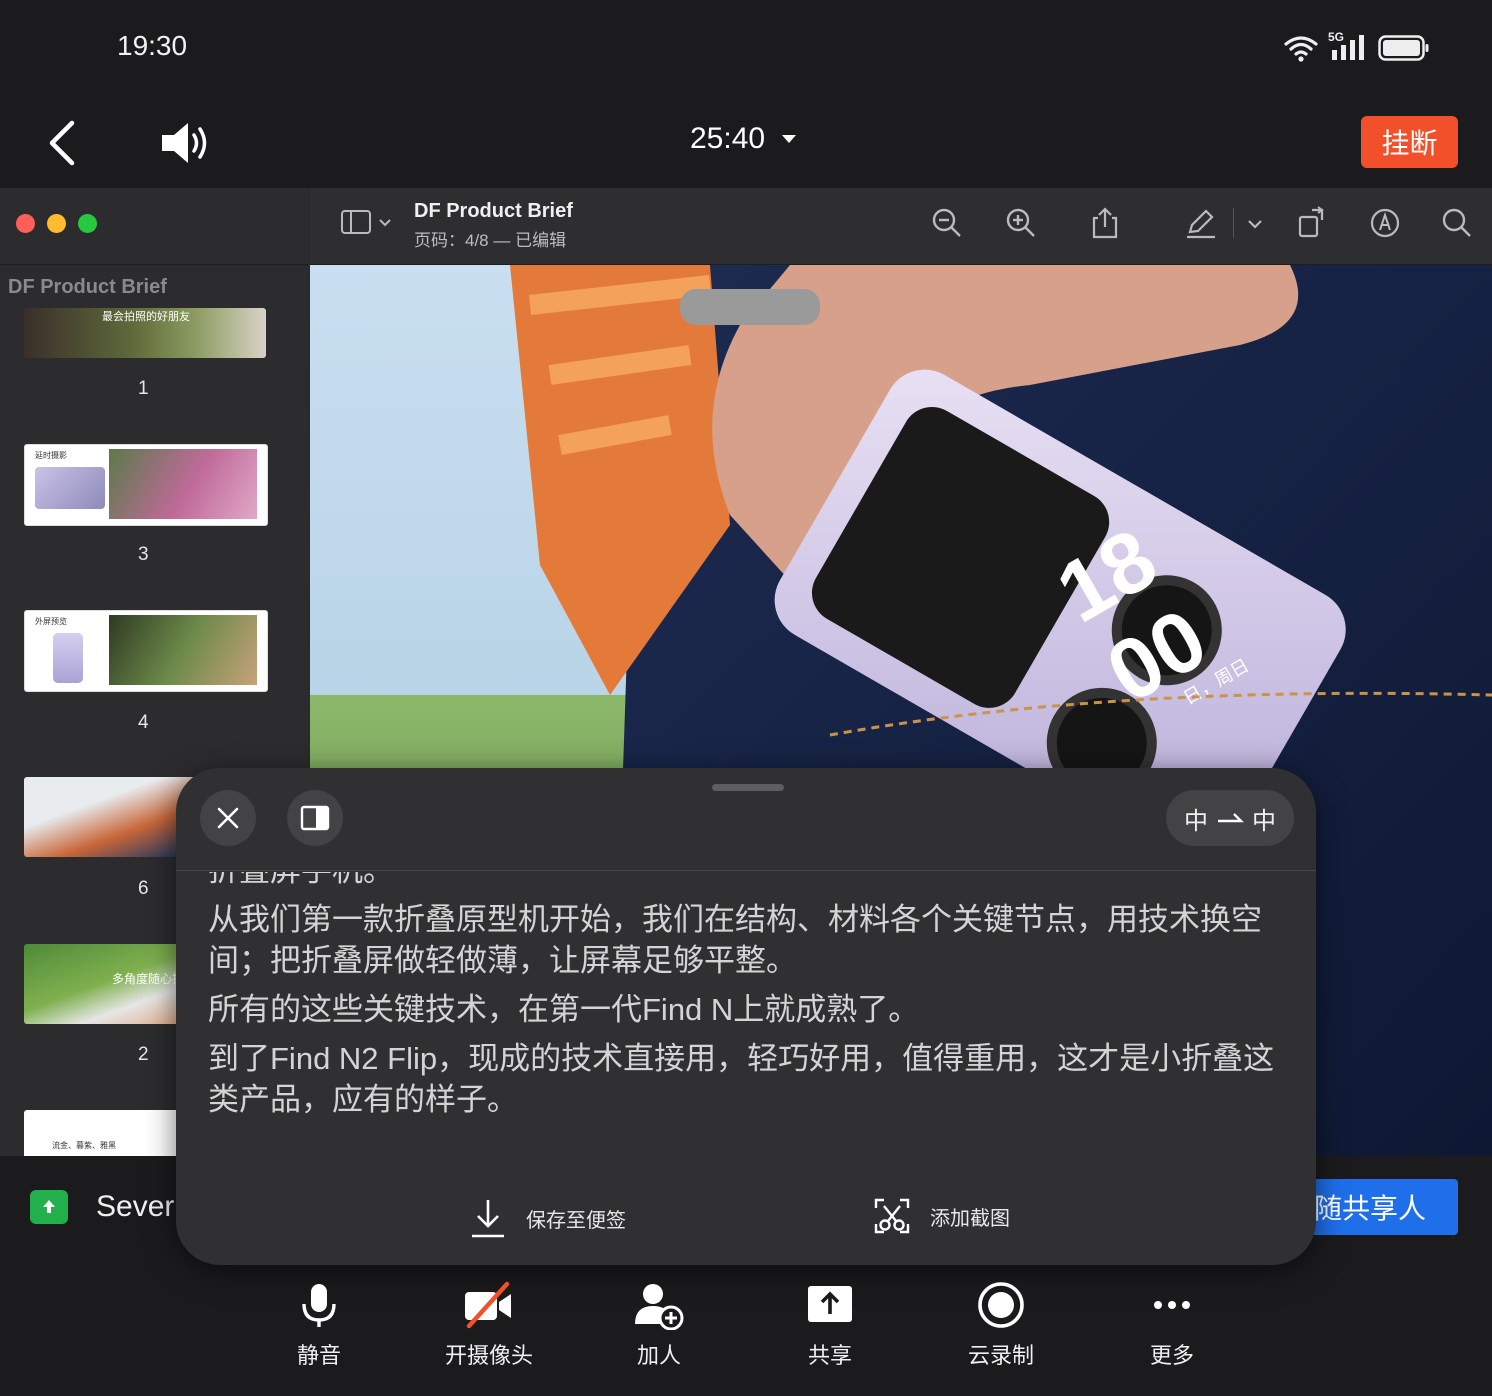  I want to click on sidebar-title: DF Product Brief, so click(87, 287).